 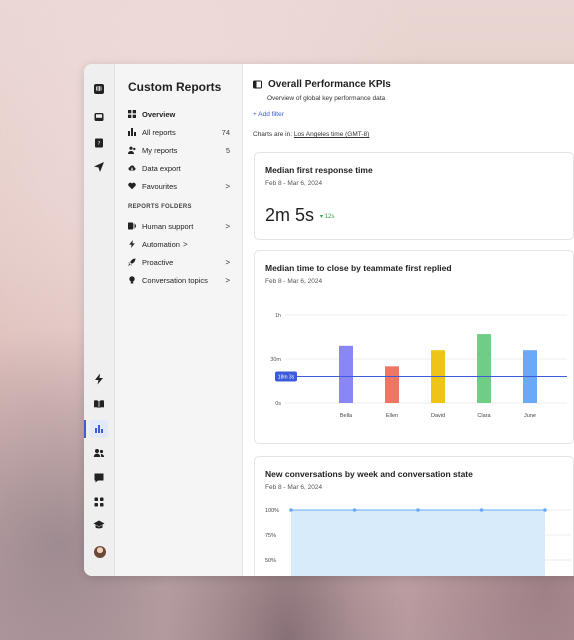 What do you see at coordinates (158, 262) in the screenshot?
I see `sidebar-item-label: Proactive` at bounding box center [158, 262].